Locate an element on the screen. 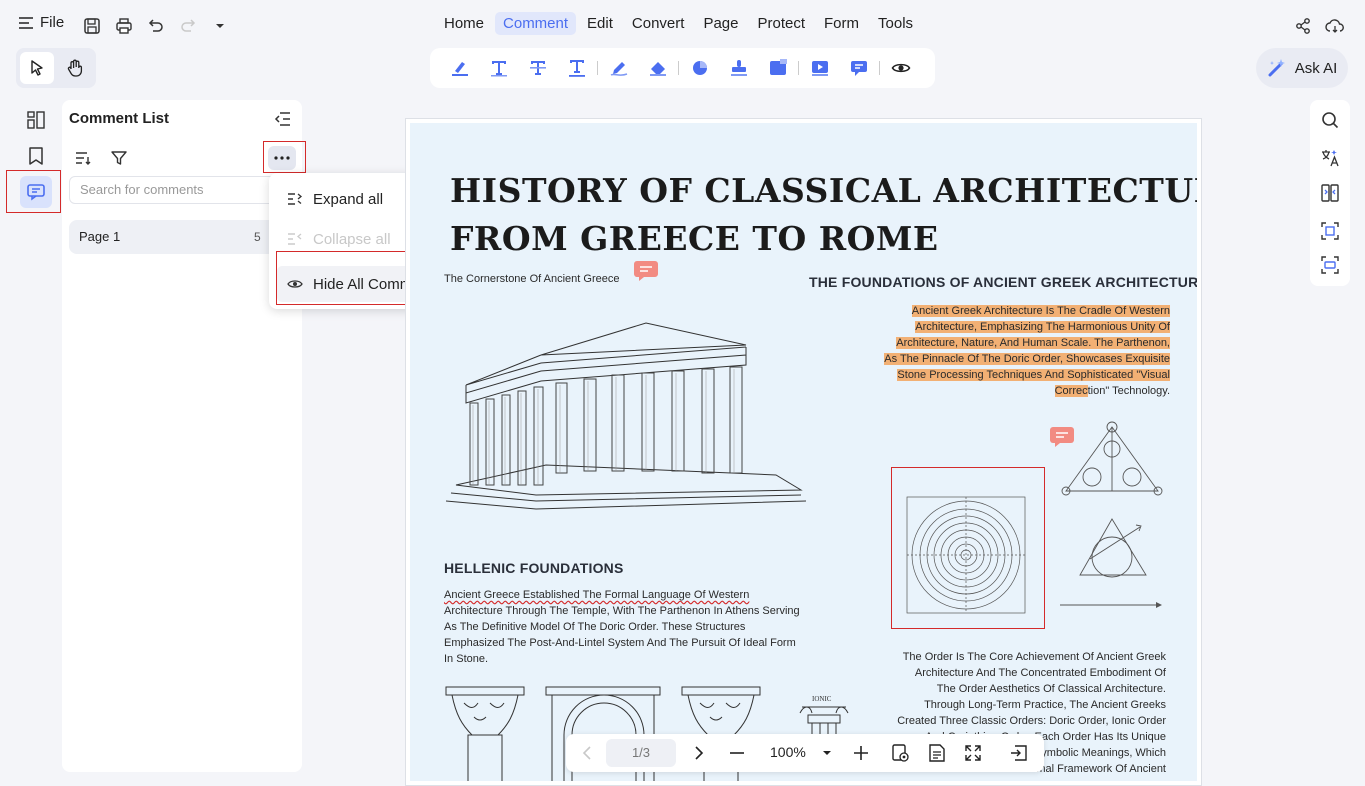 This screenshot has width=1365, height=786. menu-form: Form is located at coordinates (841, 23).